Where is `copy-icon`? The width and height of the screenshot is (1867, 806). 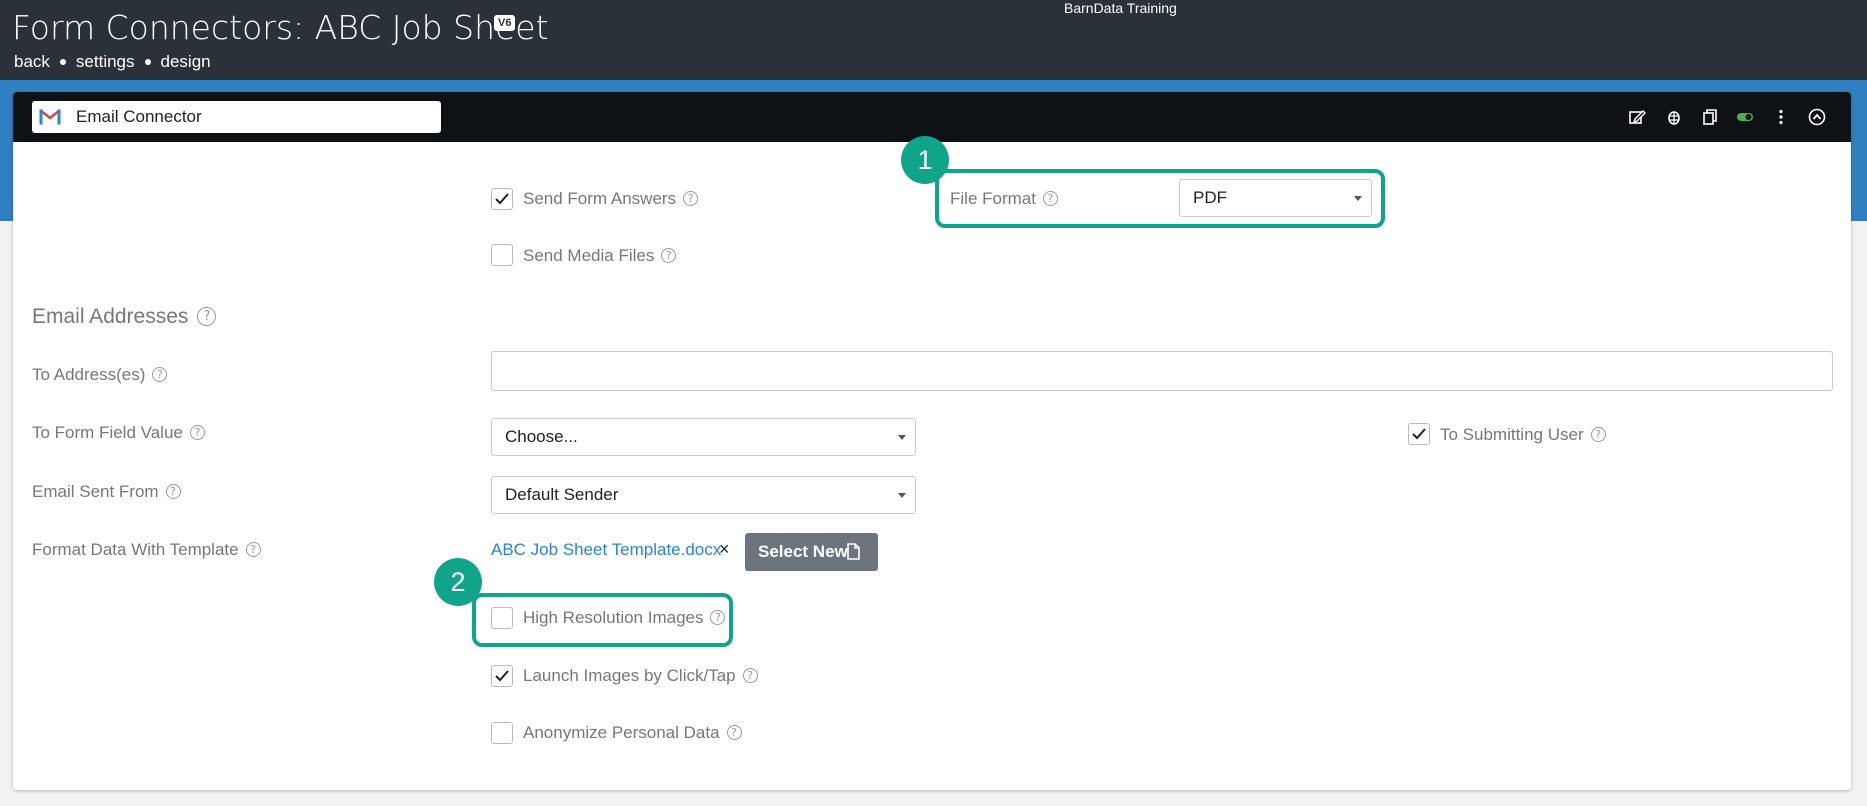
copy-icon is located at coordinates (1710, 117).